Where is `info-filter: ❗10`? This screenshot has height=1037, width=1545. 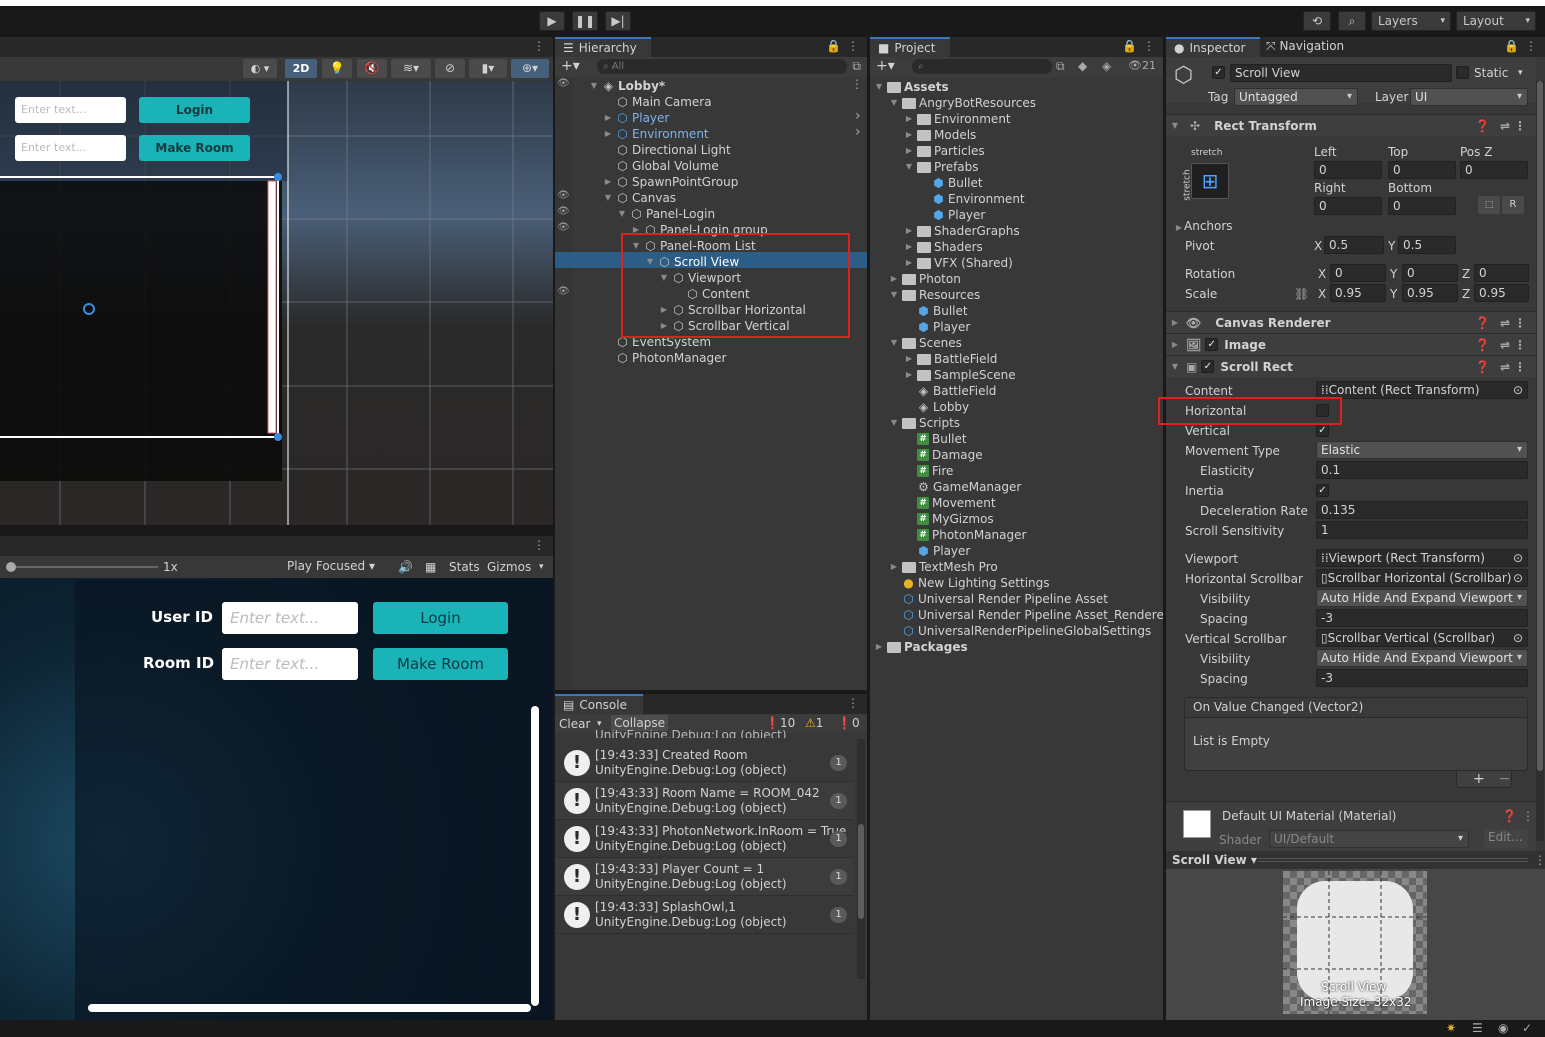 info-filter: ❗10 is located at coordinates (780, 723).